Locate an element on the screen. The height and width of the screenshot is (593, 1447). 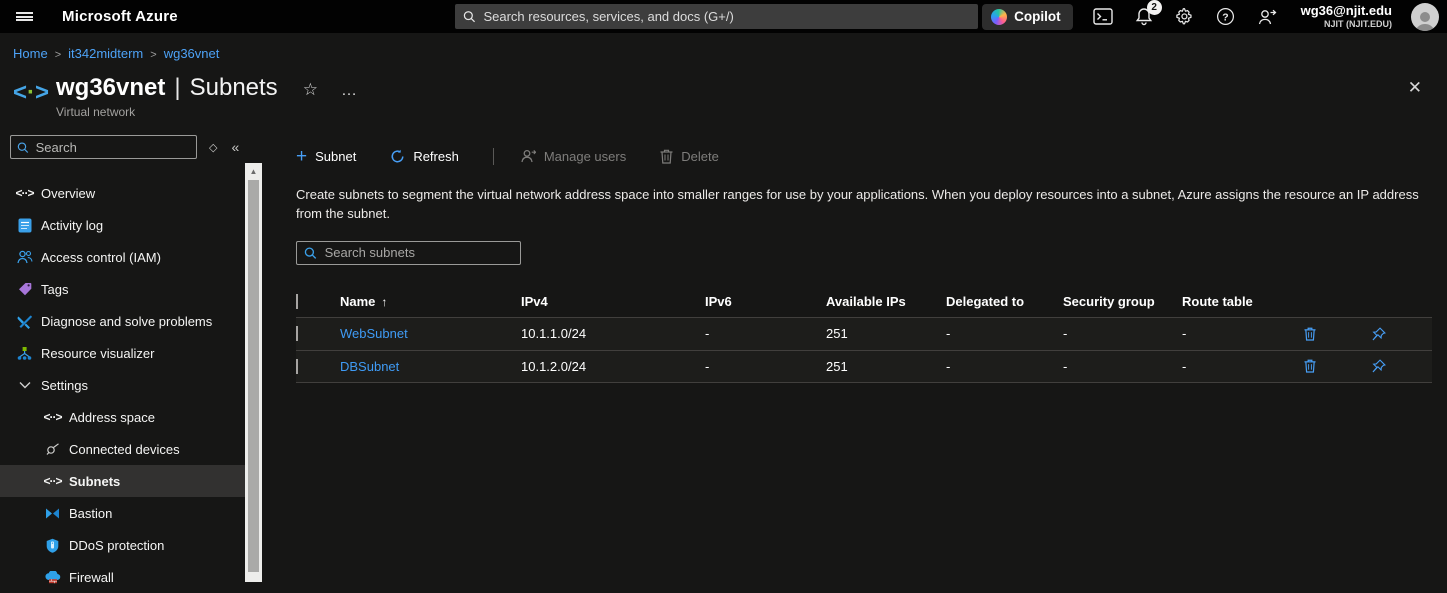
person-icon is located at coordinates (528, 156).